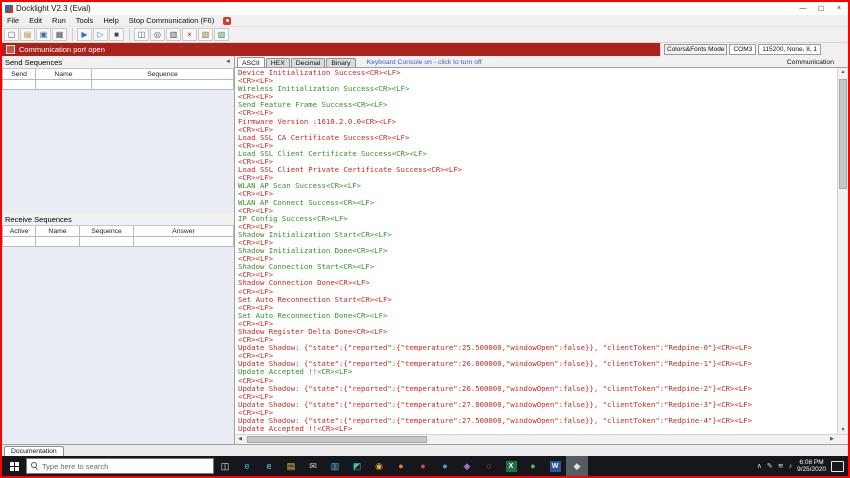 The height and width of the screenshot is (478, 850). What do you see at coordinates (171, 20) in the screenshot?
I see `menu-item-stop: Stop Communication (F6)` at bounding box center [171, 20].